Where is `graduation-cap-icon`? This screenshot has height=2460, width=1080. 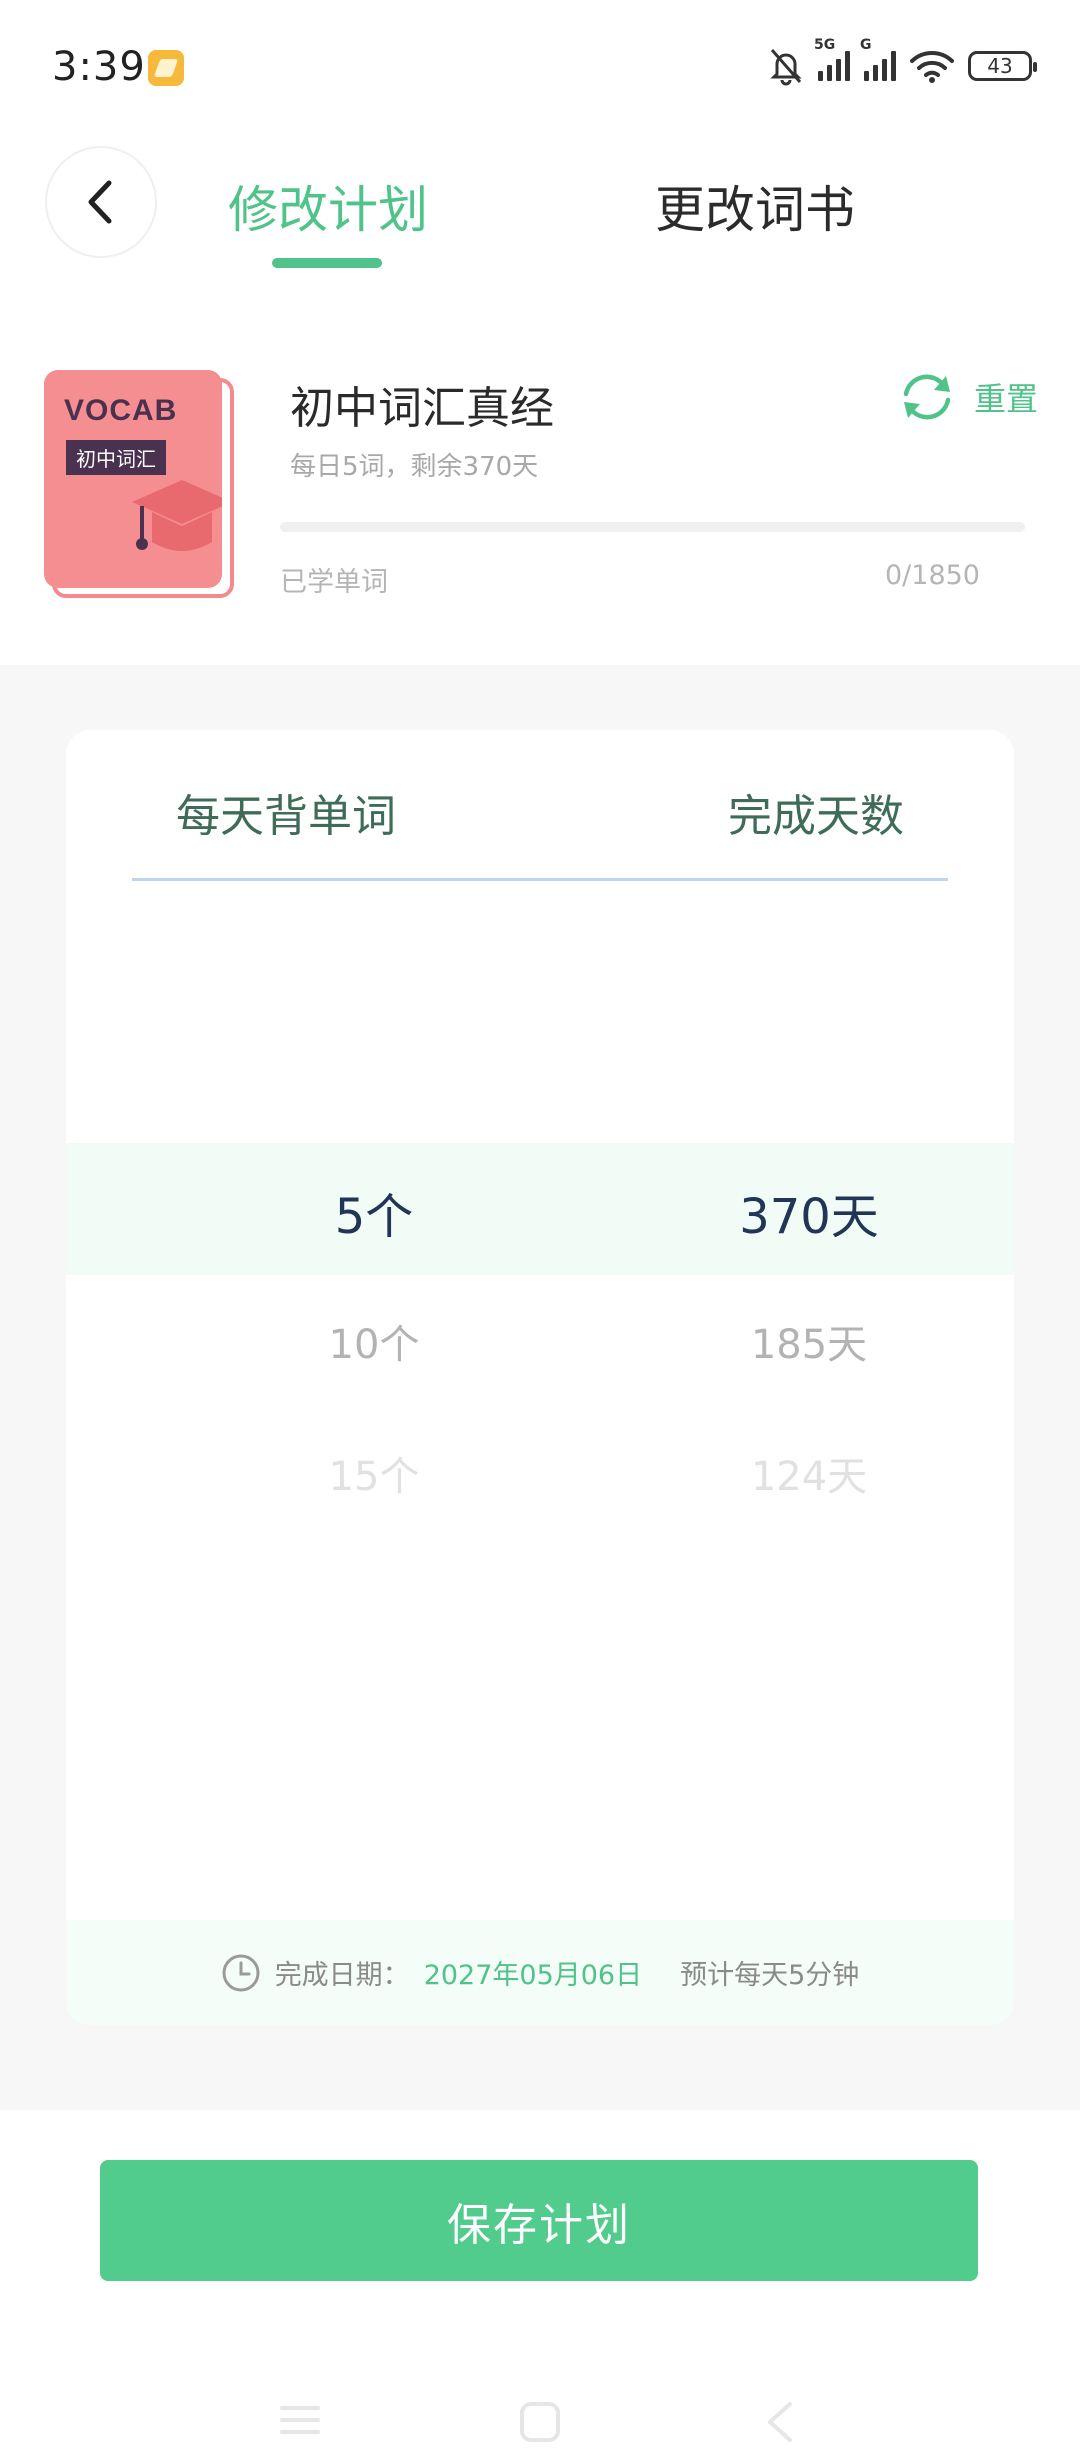 graduation-cap-icon is located at coordinates (177, 515).